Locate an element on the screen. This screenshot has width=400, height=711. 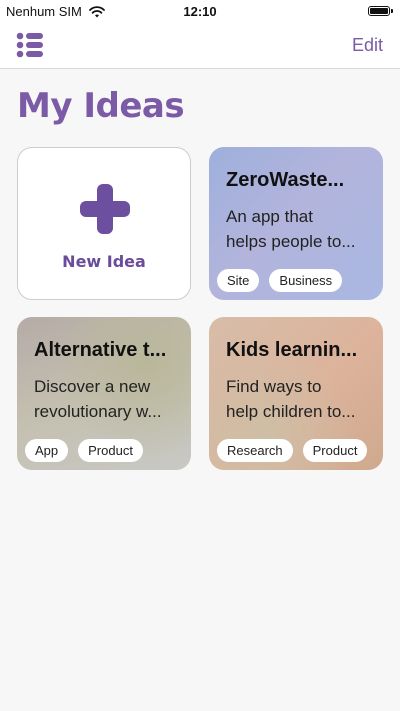
edit-button: Edit is located at coordinates (367, 45).